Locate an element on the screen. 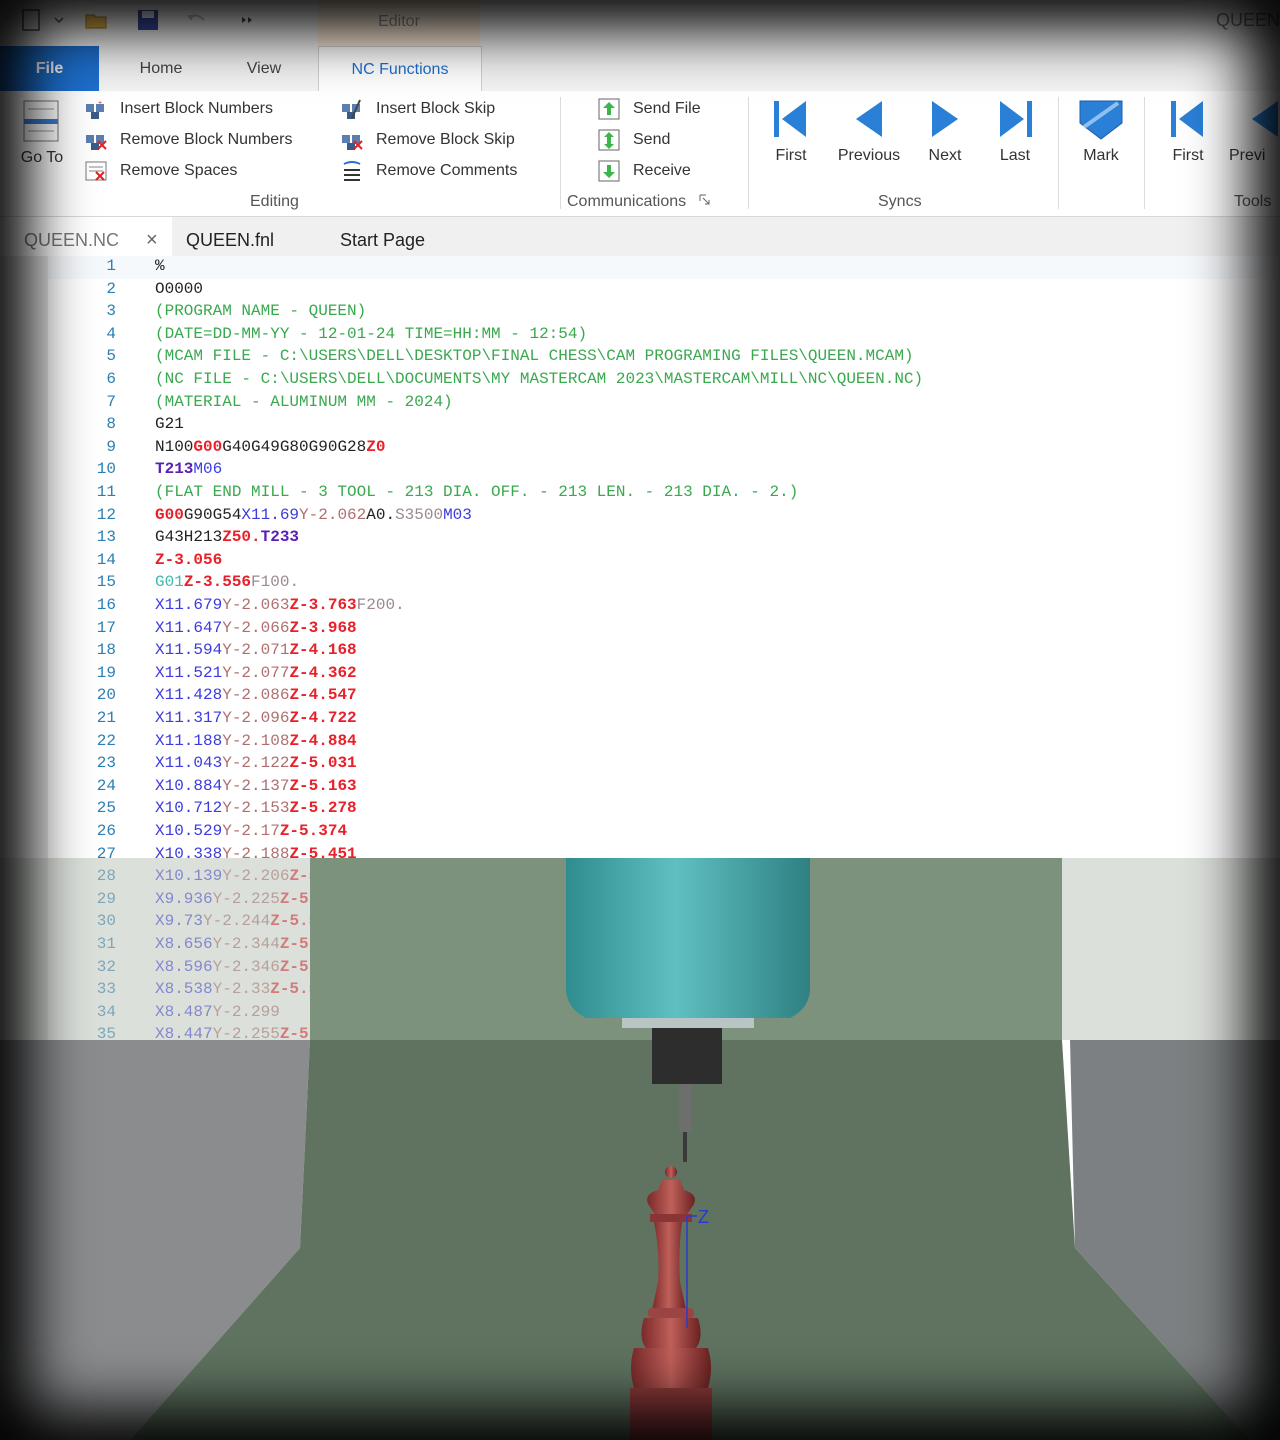  code-text: O0000 is located at coordinates (179, 289).